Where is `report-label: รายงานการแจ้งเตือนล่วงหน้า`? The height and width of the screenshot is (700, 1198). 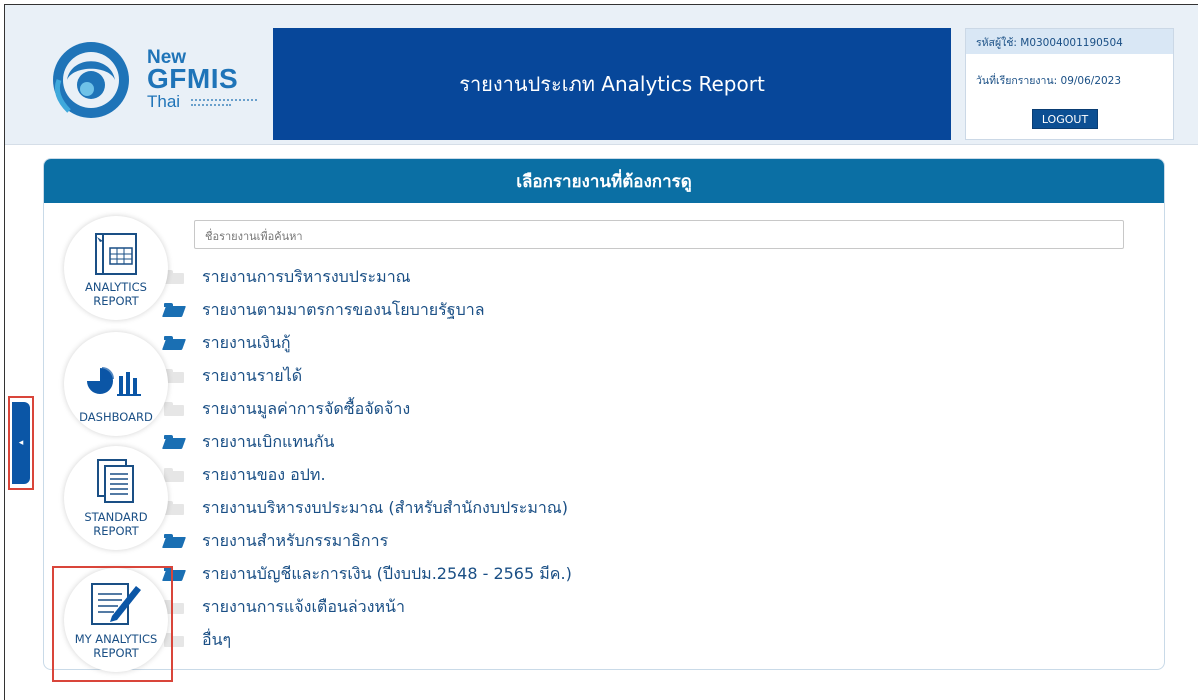 report-label: รายงานการแจ้งเตือนล่วงหน้า is located at coordinates (303, 606).